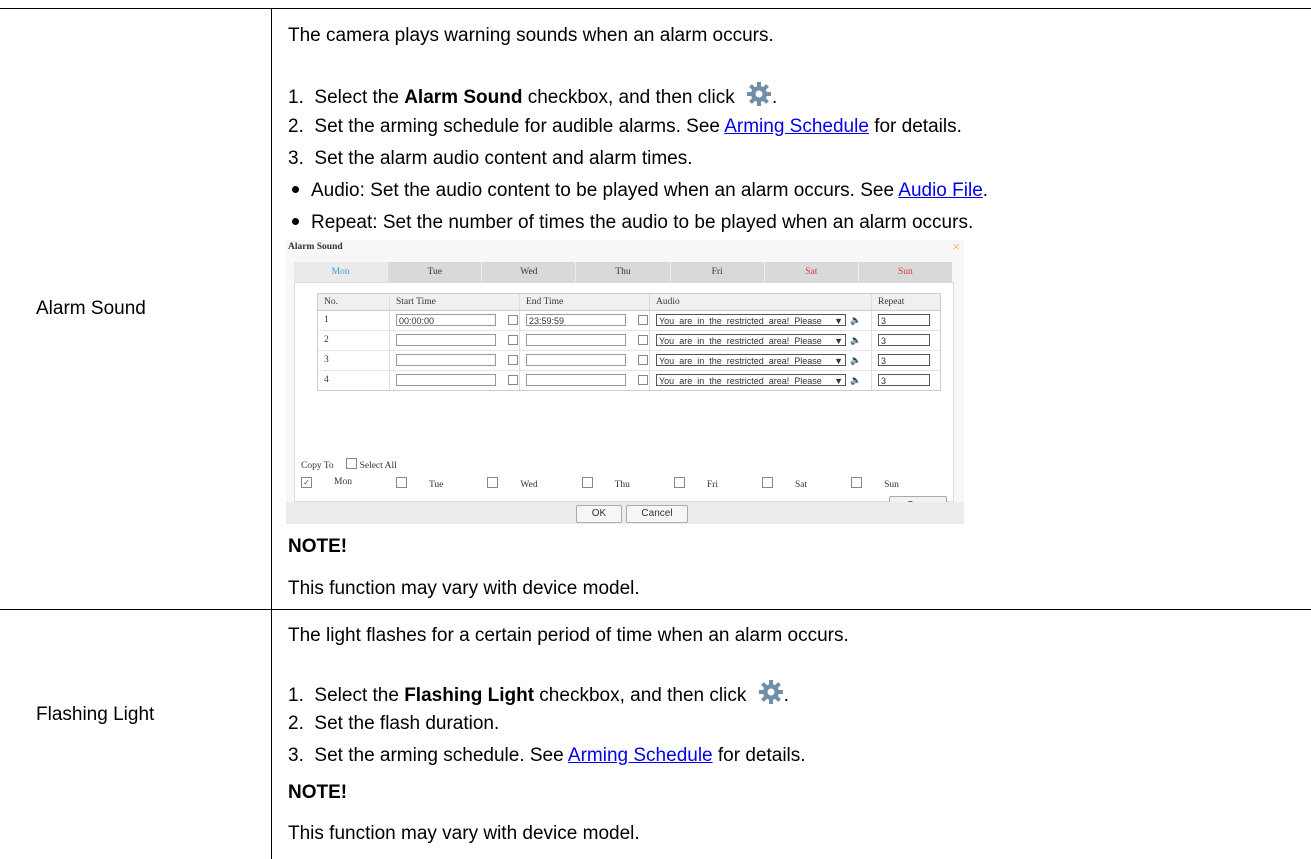 This screenshot has width=1311, height=859. What do you see at coordinates (315, 247) in the screenshot?
I see `dialog-title: Alarm Sound` at bounding box center [315, 247].